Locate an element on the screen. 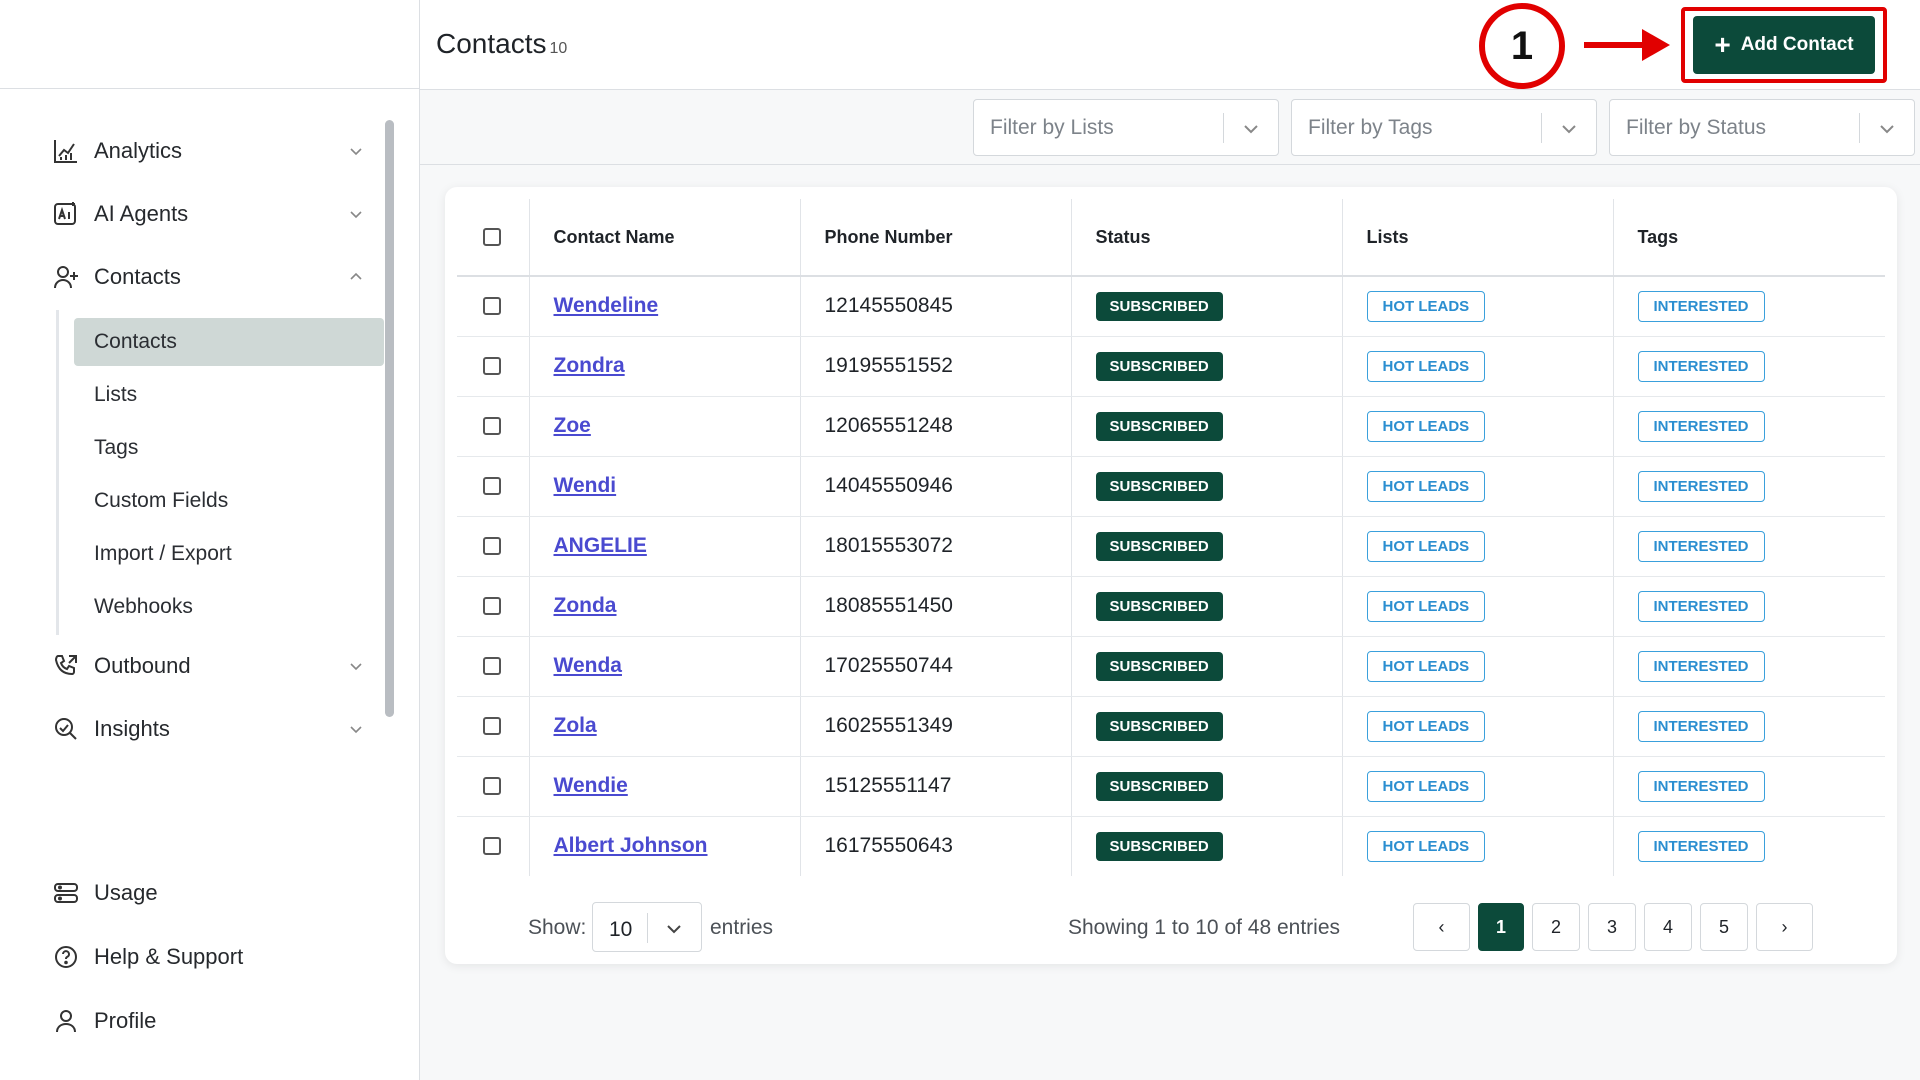  contact-name-link: Wendie is located at coordinates (591, 785).